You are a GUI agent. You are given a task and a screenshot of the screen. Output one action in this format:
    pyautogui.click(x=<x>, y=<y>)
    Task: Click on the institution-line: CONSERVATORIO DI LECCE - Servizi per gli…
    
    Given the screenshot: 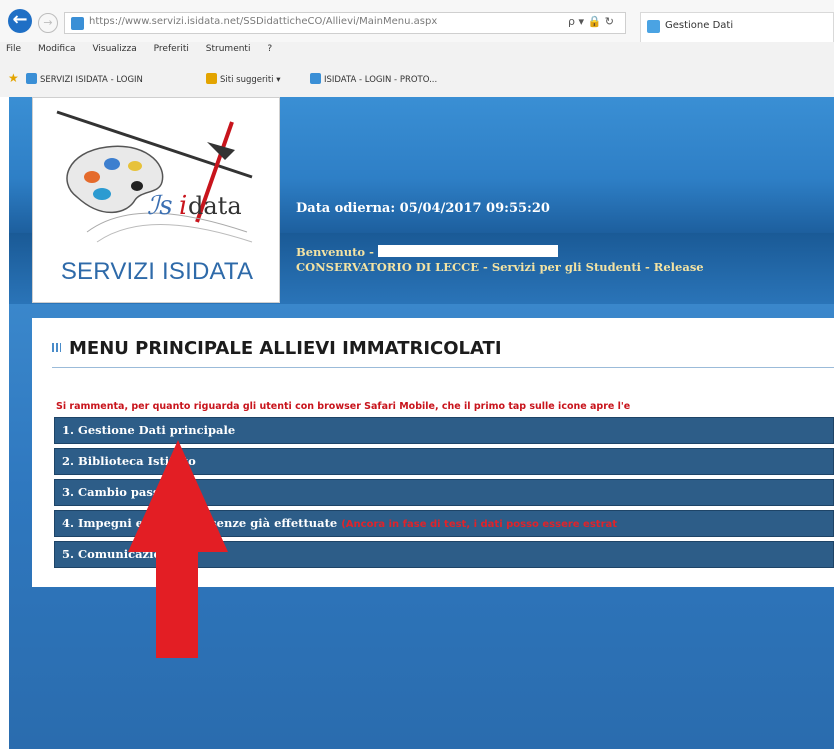 What is the action you would take?
    pyautogui.click(x=500, y=267)
    